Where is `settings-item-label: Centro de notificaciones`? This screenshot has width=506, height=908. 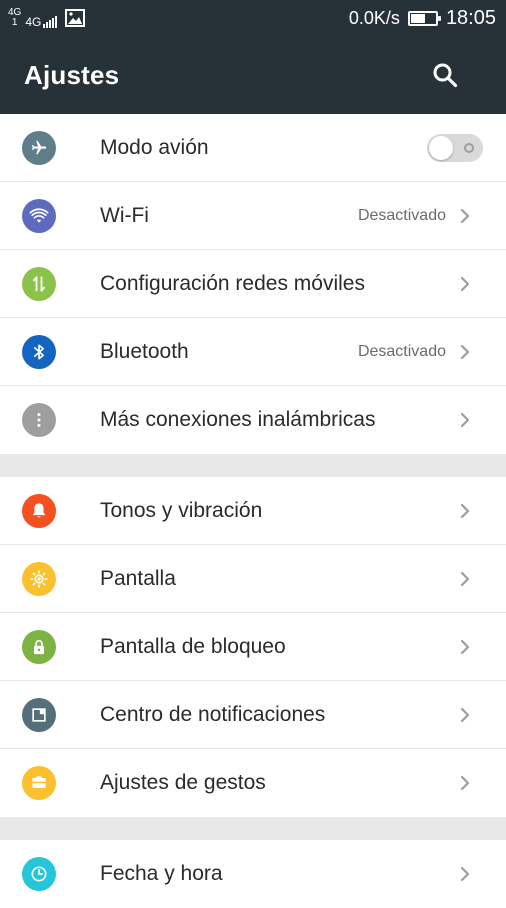
settings-item-label: Centro de notificaciones is located at coordinates (213, 714).